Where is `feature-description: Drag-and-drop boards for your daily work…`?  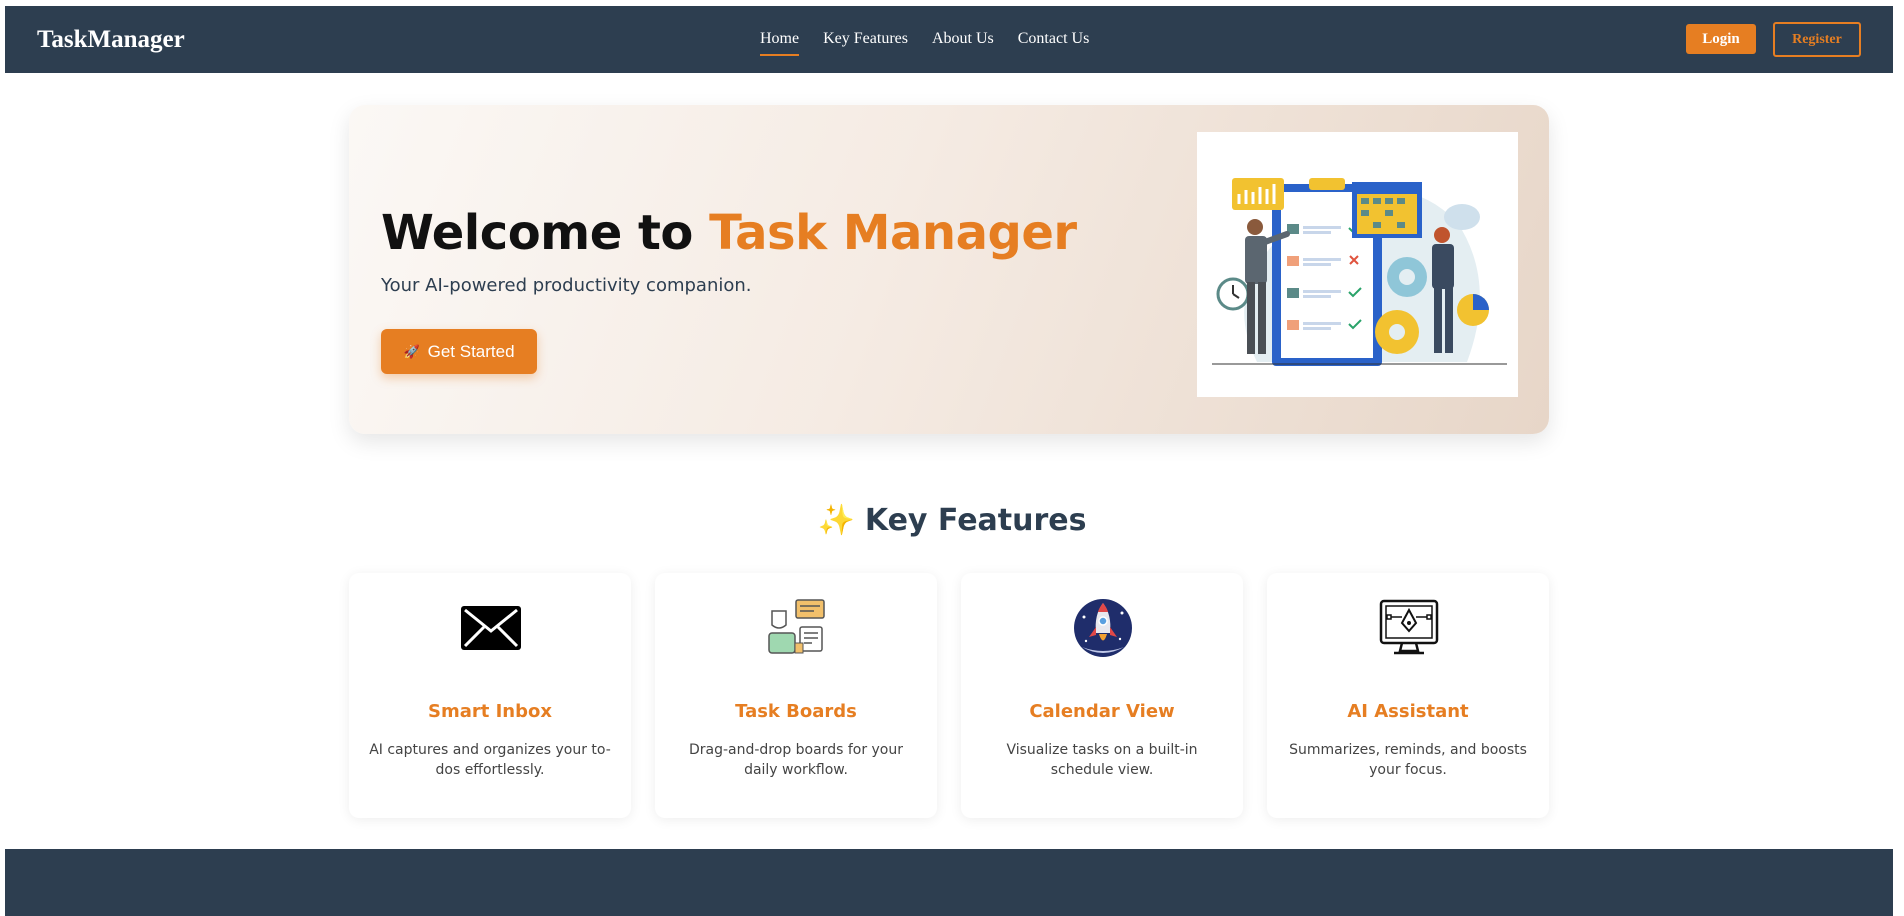 feature-description: Drag-and-drop boards for your daily work… is located at coordinates (796, 760).